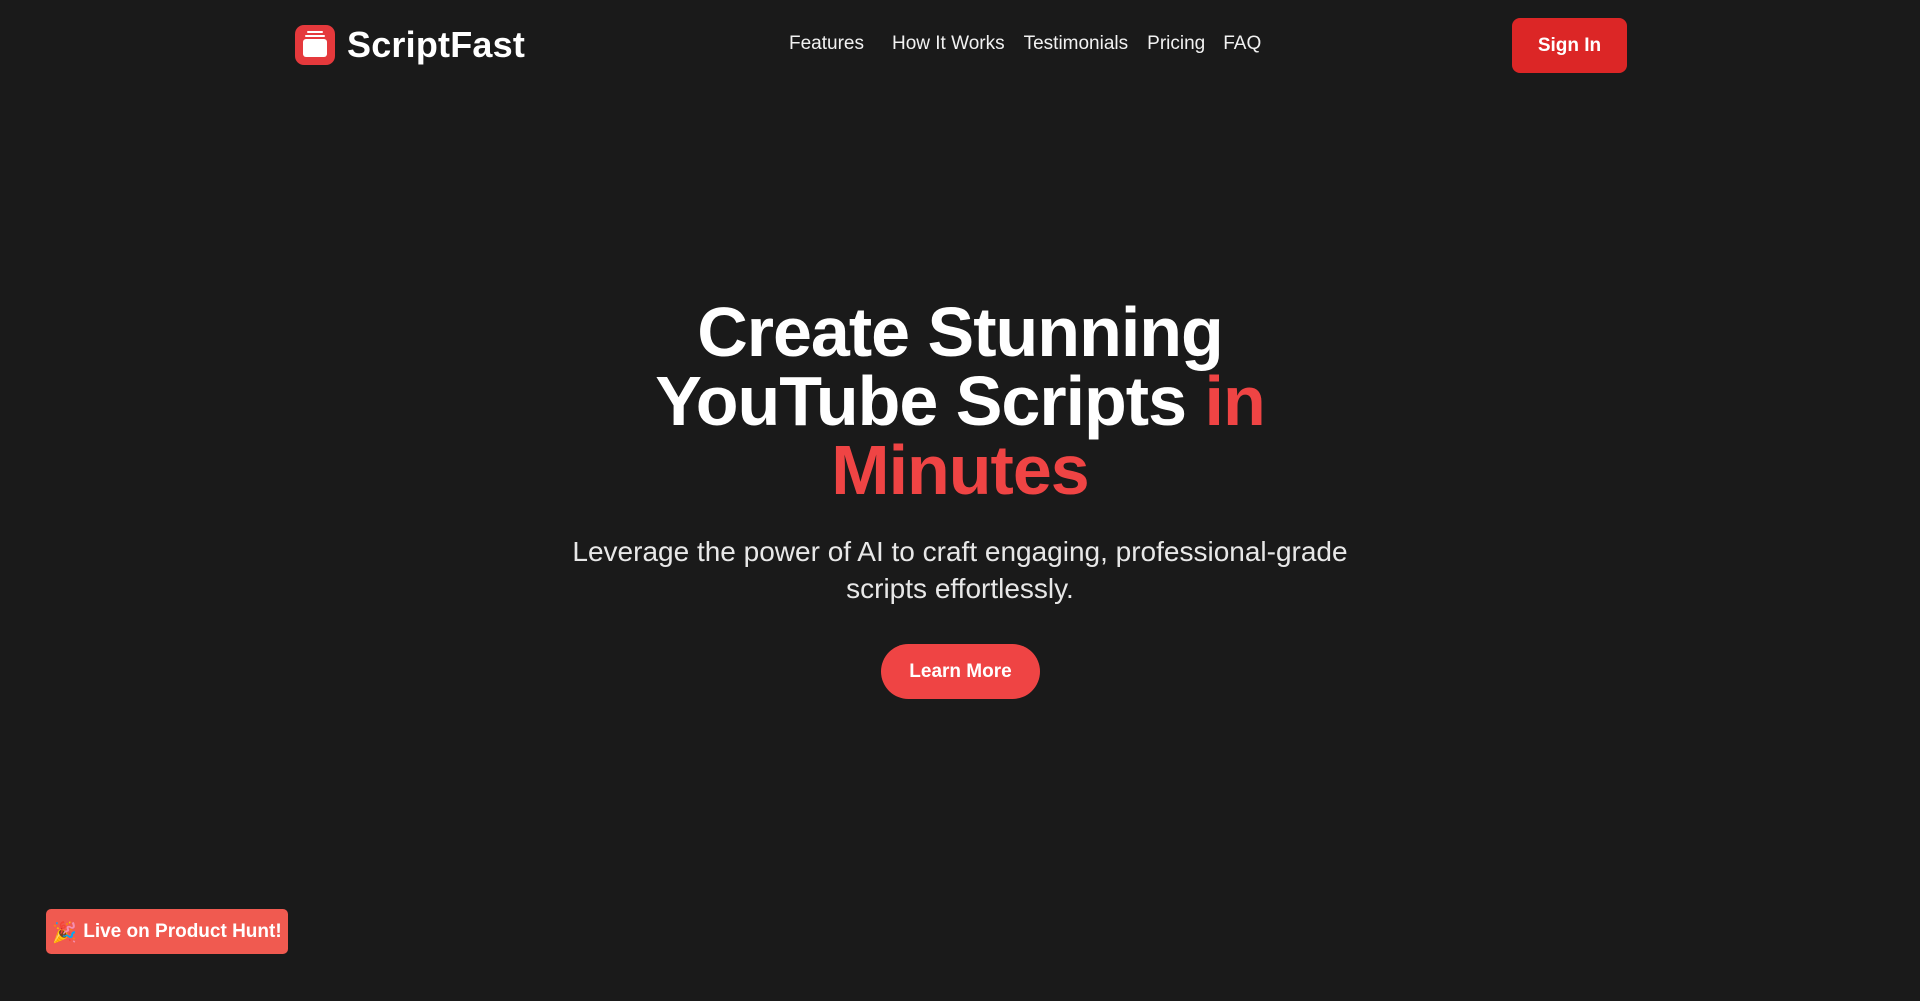 The image size is (1920, 1001). What do you see at coordinates (182, 931) in the screenshot?
I see `product-hunt-badge-label: Live on Product Hunt!` at bounding box center [182, 931].